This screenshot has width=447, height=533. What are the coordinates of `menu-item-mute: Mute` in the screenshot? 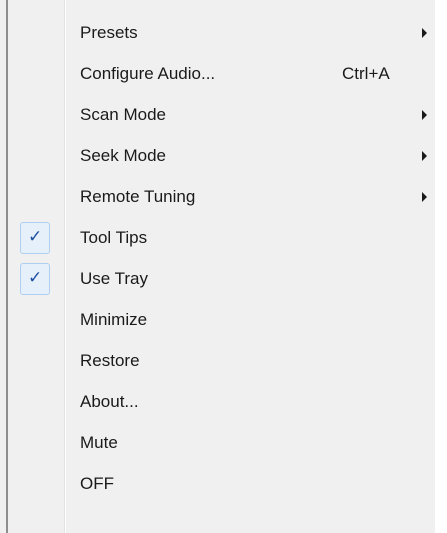 It's located at (221, 444).